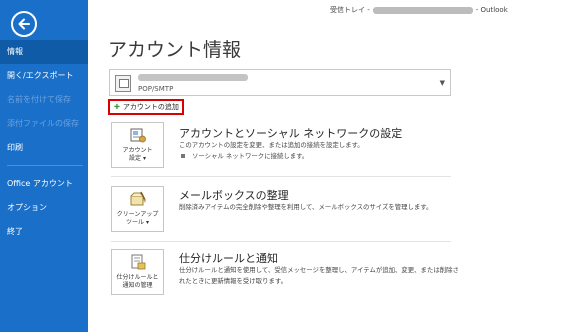 This screenshot has height=332, width=561. I want to click on account-settings-label: アカウント 設定 ▾, so click(137, 154).